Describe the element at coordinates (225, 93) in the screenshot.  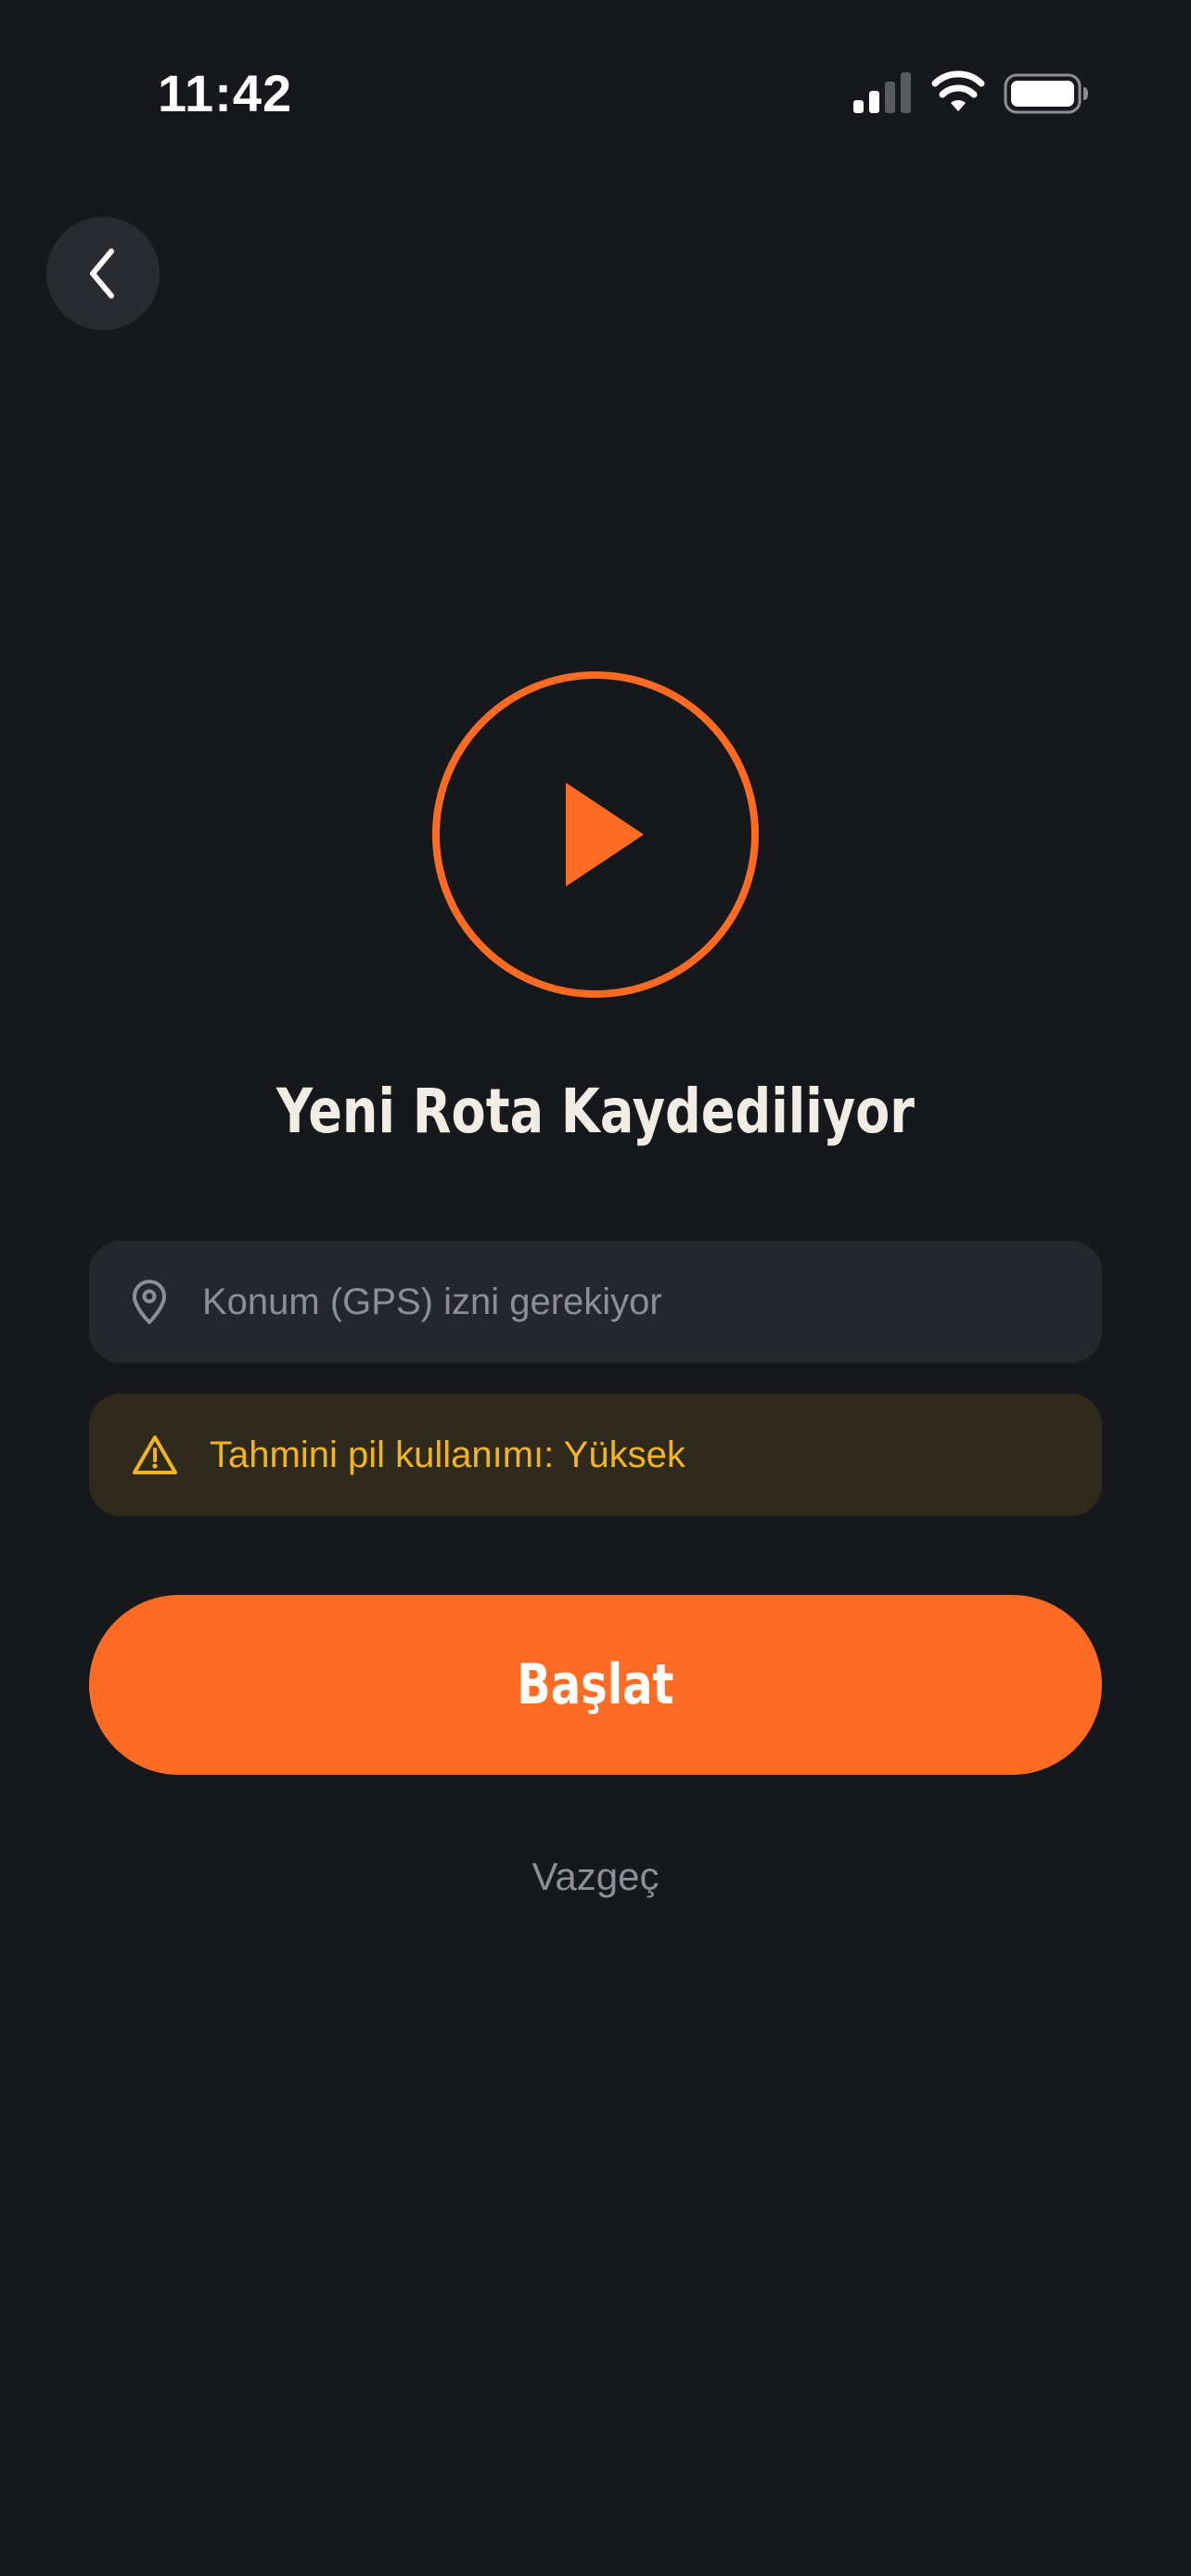
I see `status-time: 11:42` at that location.